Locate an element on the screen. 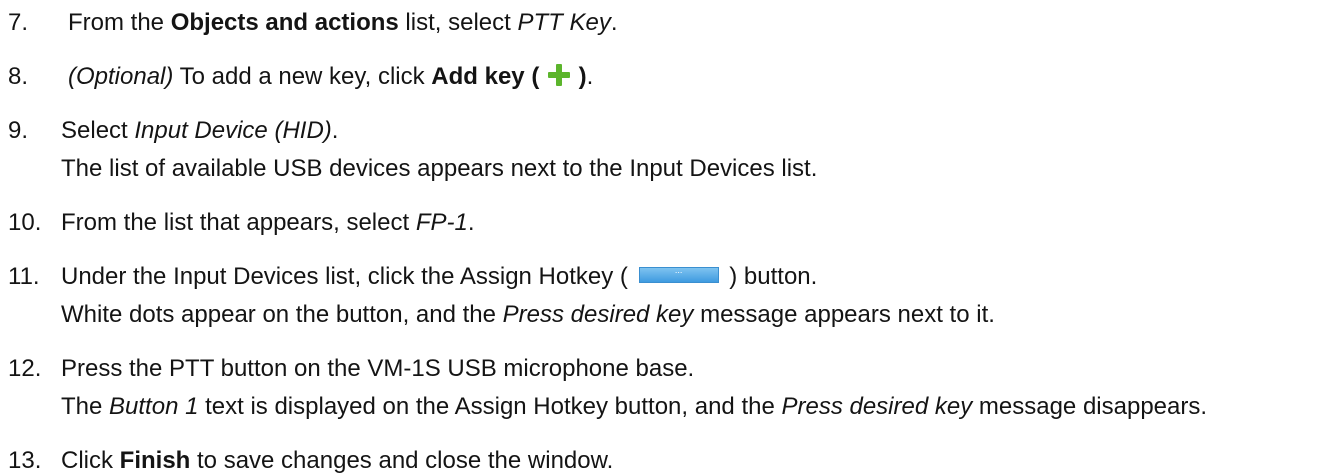 This screenshot has height=476, width=1332. ui-term-objects-and-actions: Objects and actions is located at coordinates (284, 22).